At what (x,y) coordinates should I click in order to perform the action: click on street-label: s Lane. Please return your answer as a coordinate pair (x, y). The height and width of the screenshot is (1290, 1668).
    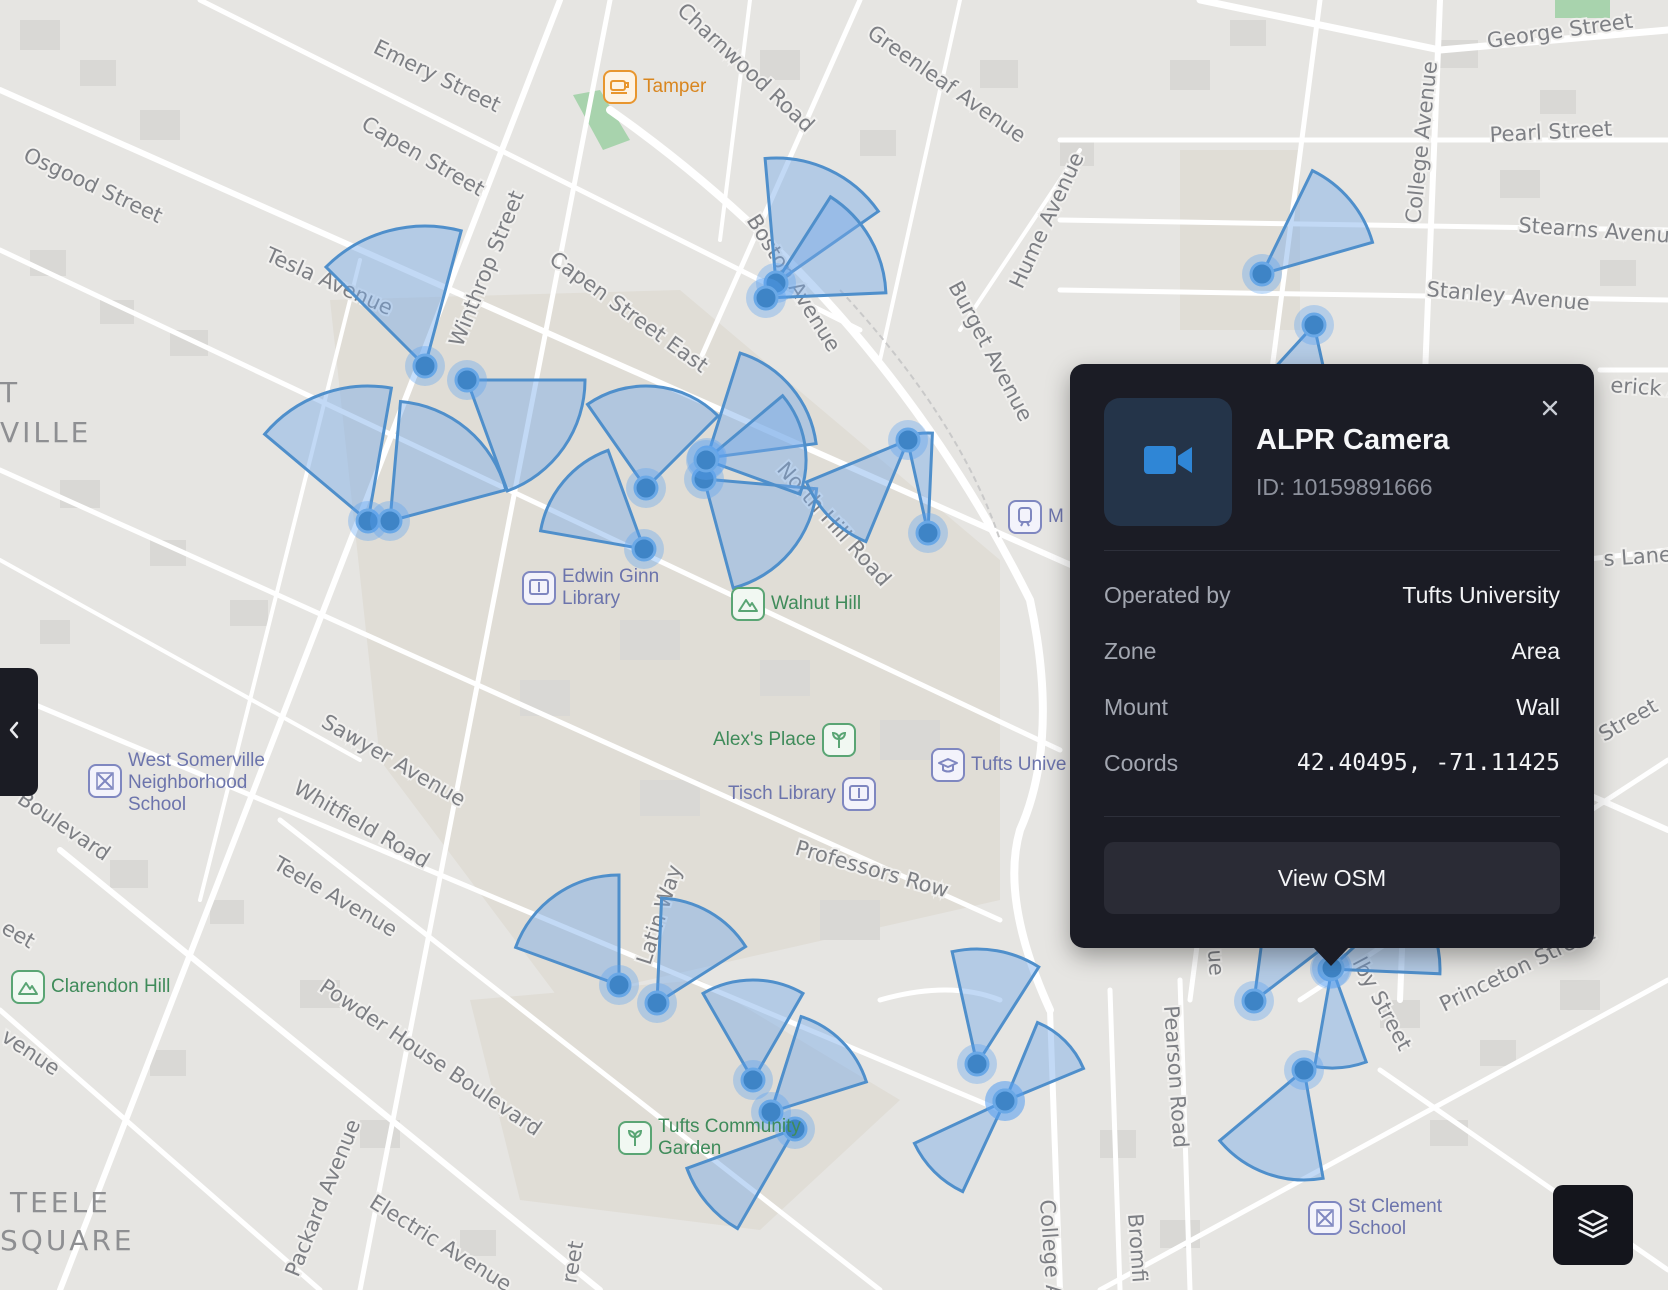
    Looking at the image, I should click on (1635, 556).